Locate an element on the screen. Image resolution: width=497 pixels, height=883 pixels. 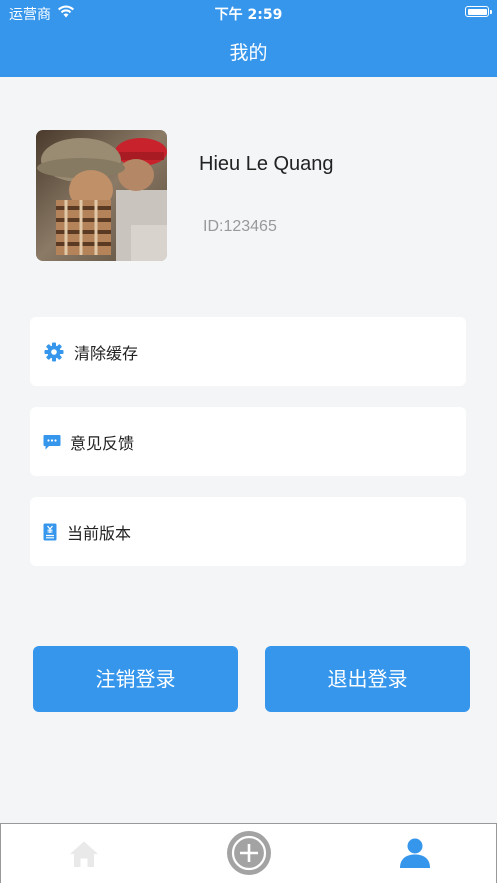
menu-item-label: 意见反馈 is located at coordinates (102, 443).